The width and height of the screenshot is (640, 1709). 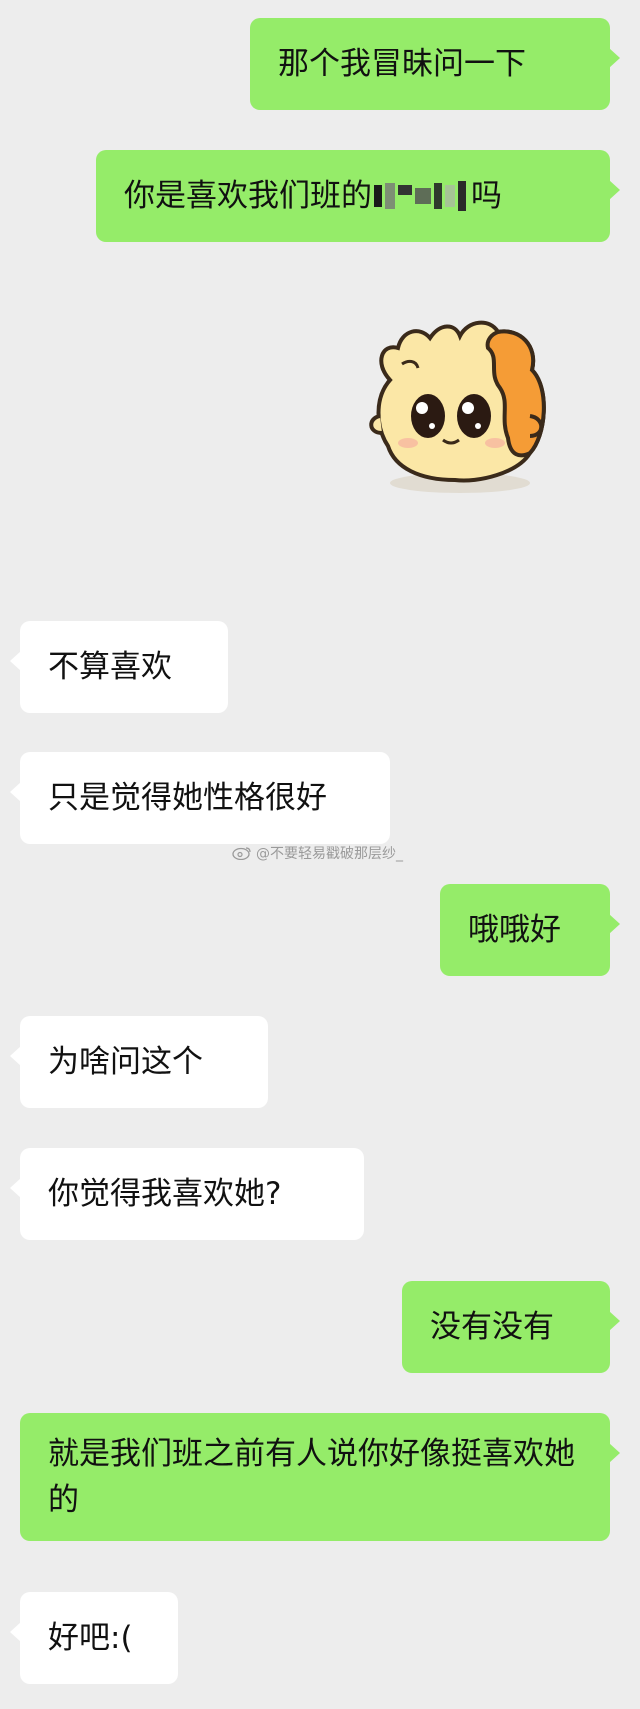 What do you see at coordinates (492, 1327) in the screenshot?
I see `message-text: 没有没有` at bounding box center [492, 1327].